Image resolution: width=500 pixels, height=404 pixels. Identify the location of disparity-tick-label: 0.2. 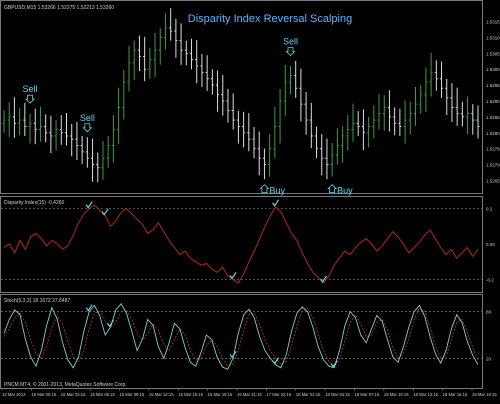
(489, 209).